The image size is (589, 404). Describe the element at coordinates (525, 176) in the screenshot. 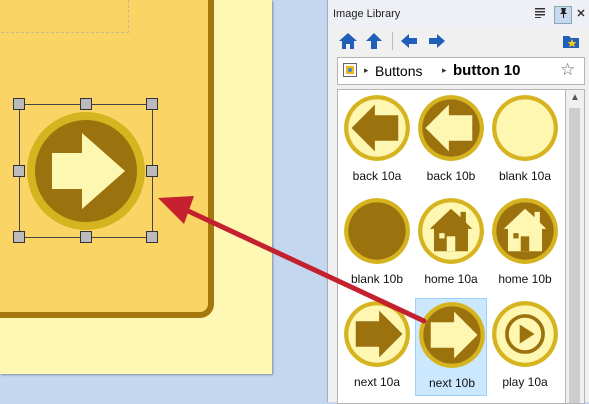

I see `library-item-label: blank 10a` at that location.